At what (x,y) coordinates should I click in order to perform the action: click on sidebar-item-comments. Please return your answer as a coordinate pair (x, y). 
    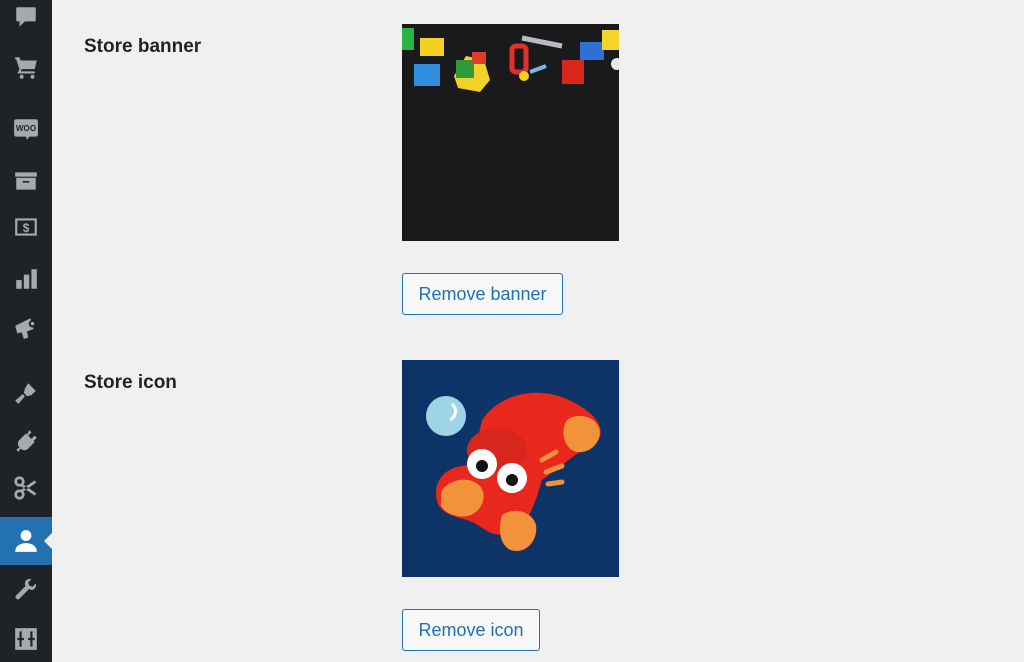
    Looking at the image, I should click on (26, 20).